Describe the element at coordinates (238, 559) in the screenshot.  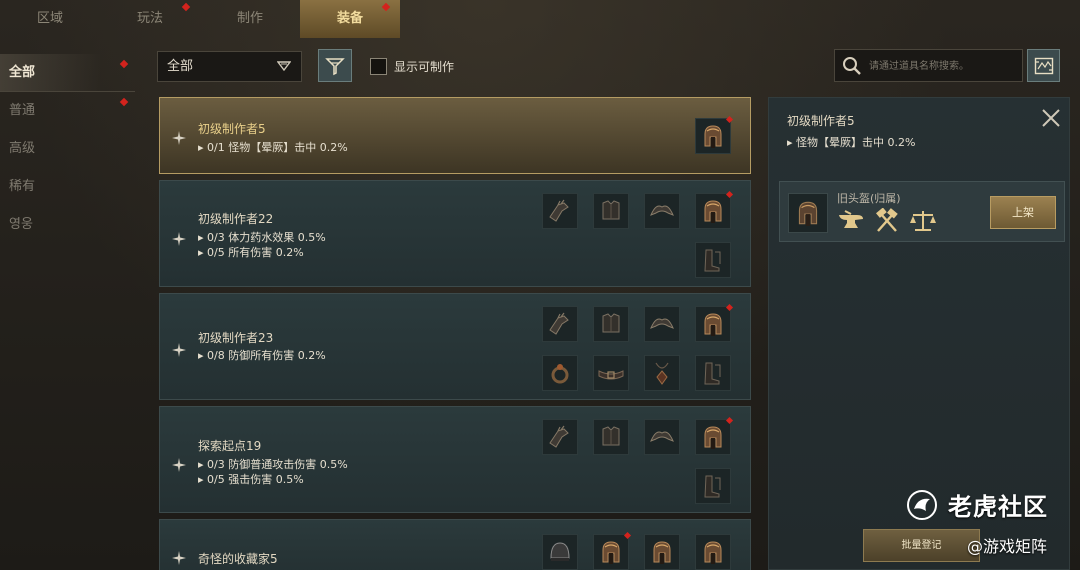
I see `set-card-title: 奇怪的收藏家5` at that location.